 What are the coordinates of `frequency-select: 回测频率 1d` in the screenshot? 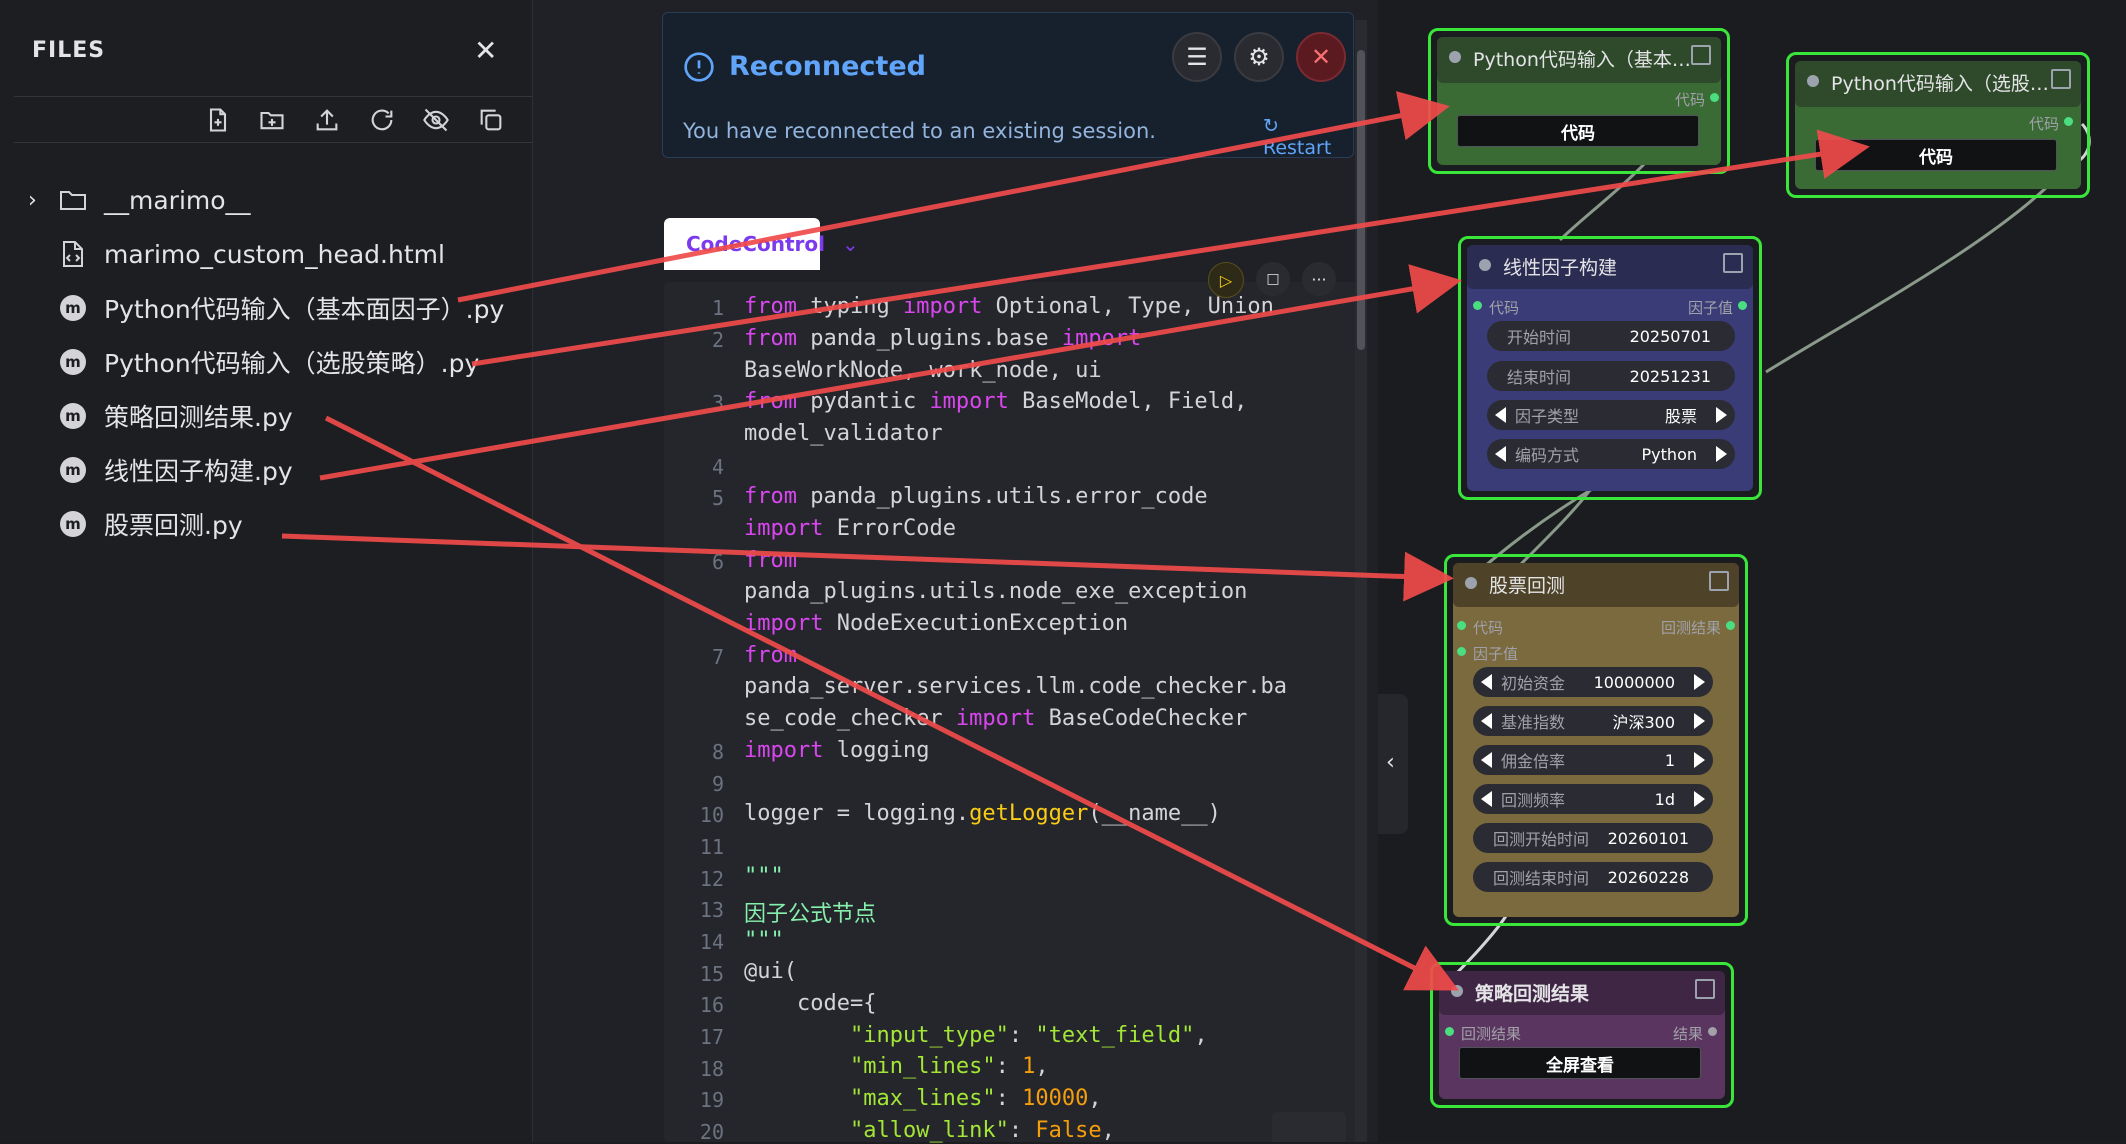 It's located at (1593, 799).